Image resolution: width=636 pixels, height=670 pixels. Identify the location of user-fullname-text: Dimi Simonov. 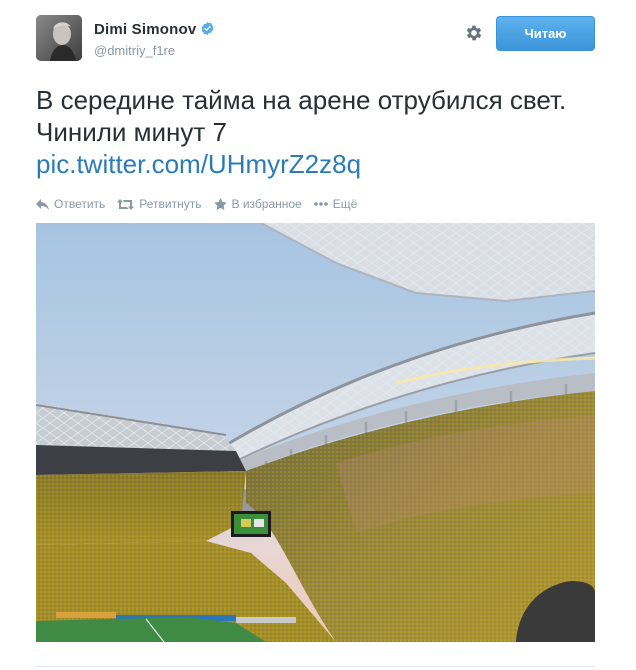
(145, 29).